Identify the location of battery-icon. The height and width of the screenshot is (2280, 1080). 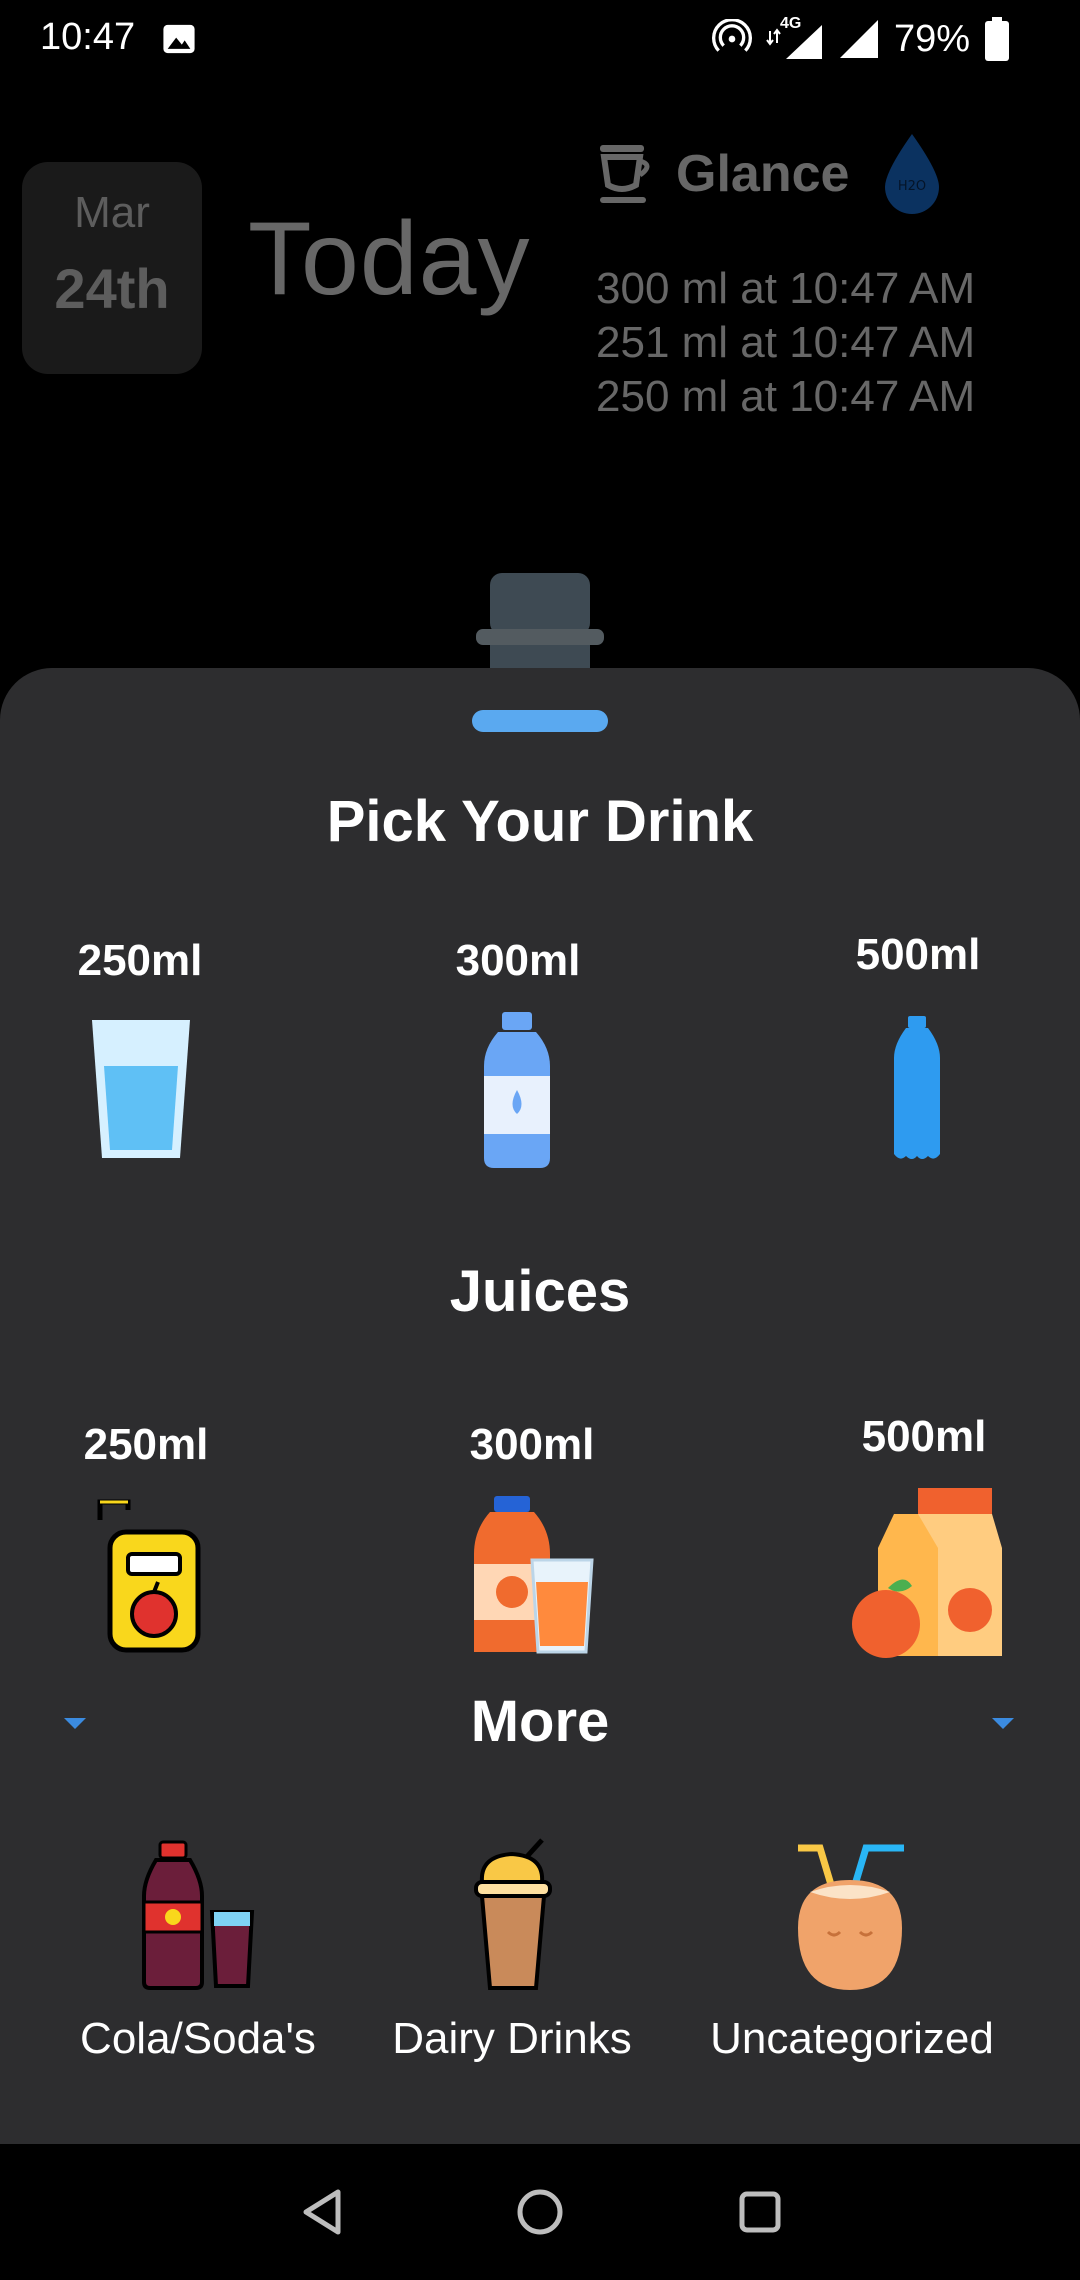
(997, 39).